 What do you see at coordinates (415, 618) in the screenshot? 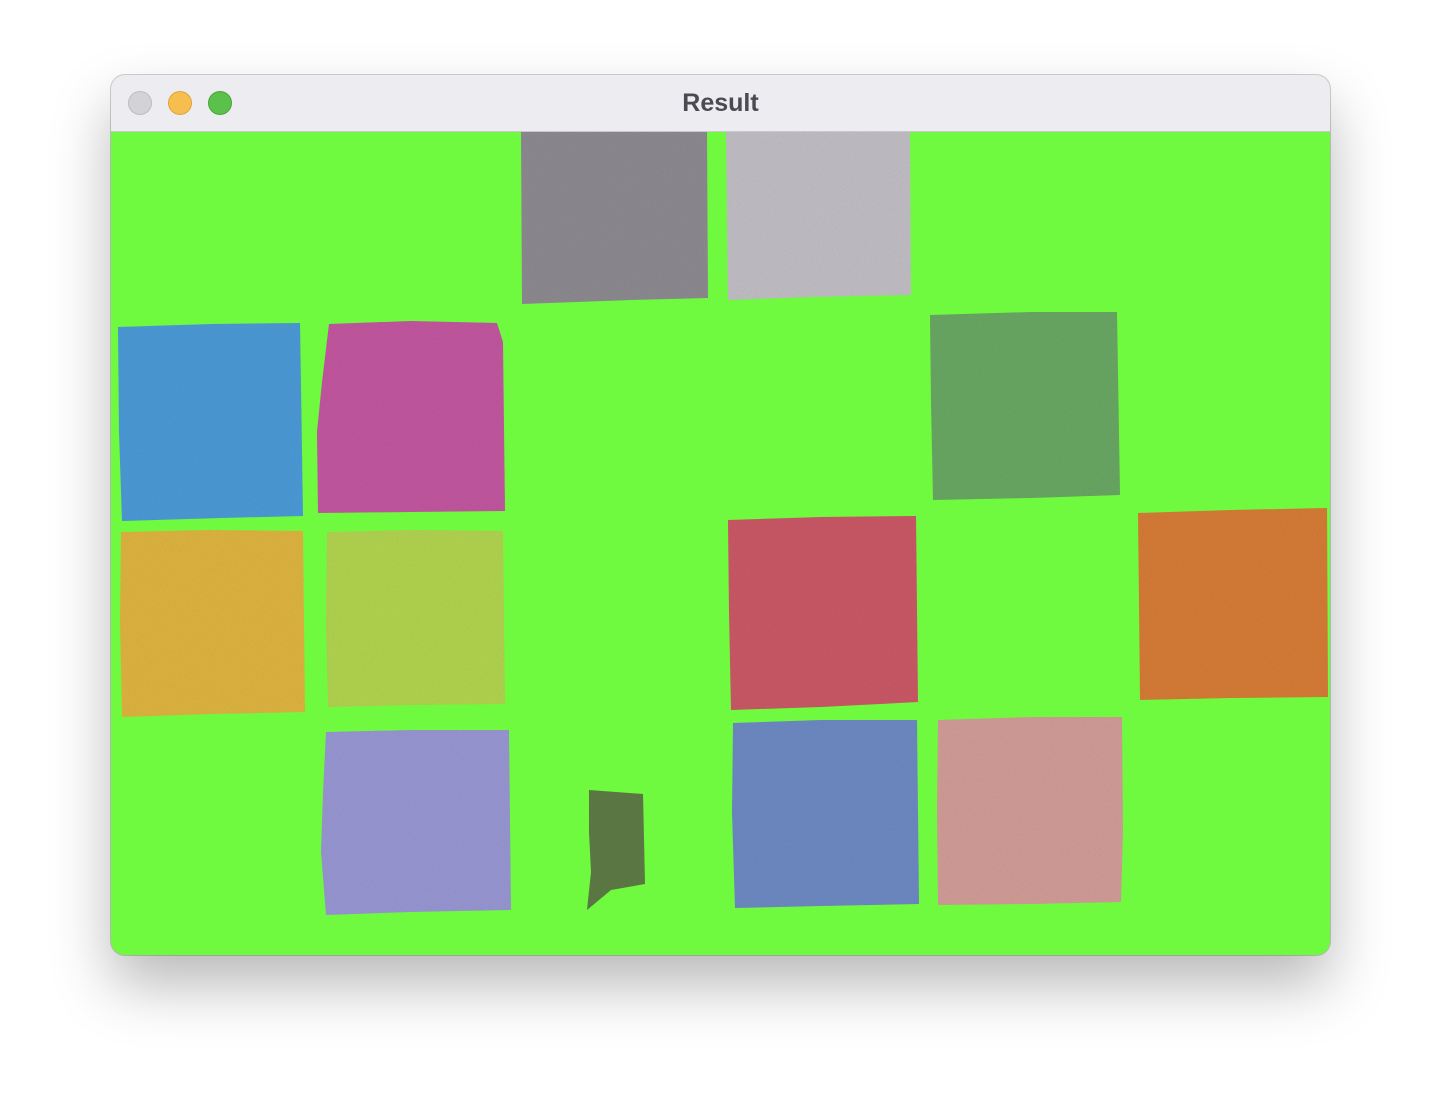
I see `yellow-green-patch` at bounding box center [415, 618].